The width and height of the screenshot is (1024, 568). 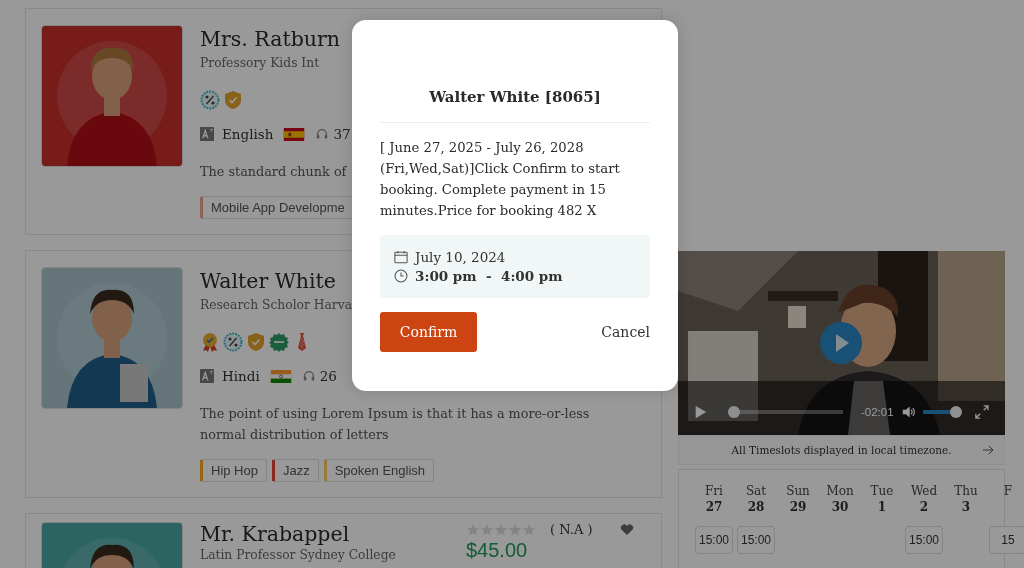 What do you see at coordinates (625, 332) in the screenshot?
I see `cancel-button: Cancel` at bounding box center [625, 332].